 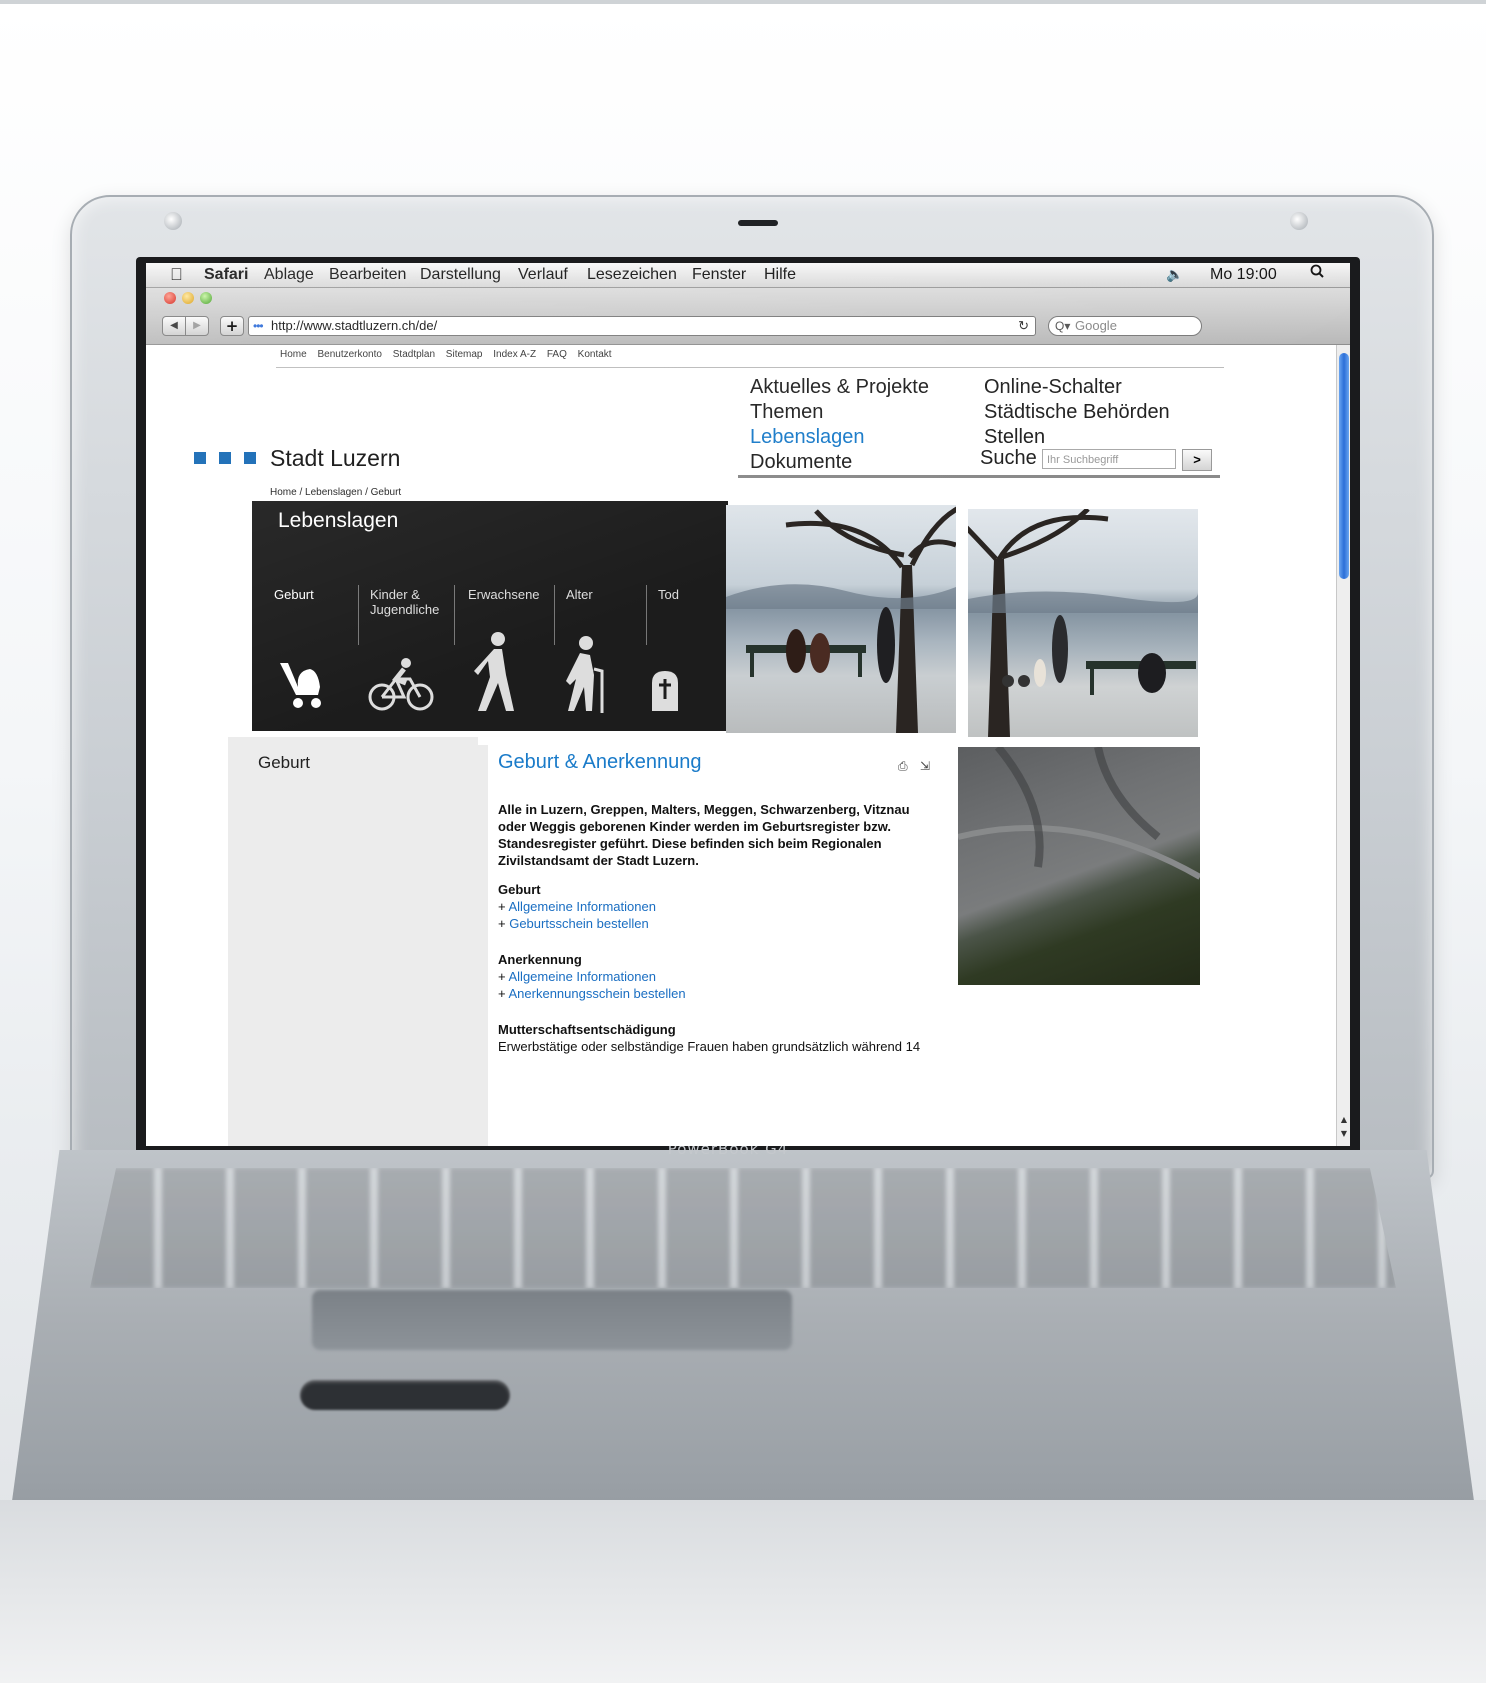 I want to click on util-link-benutzerkonto: Benutzerkonto, so click(x=349, y=354).